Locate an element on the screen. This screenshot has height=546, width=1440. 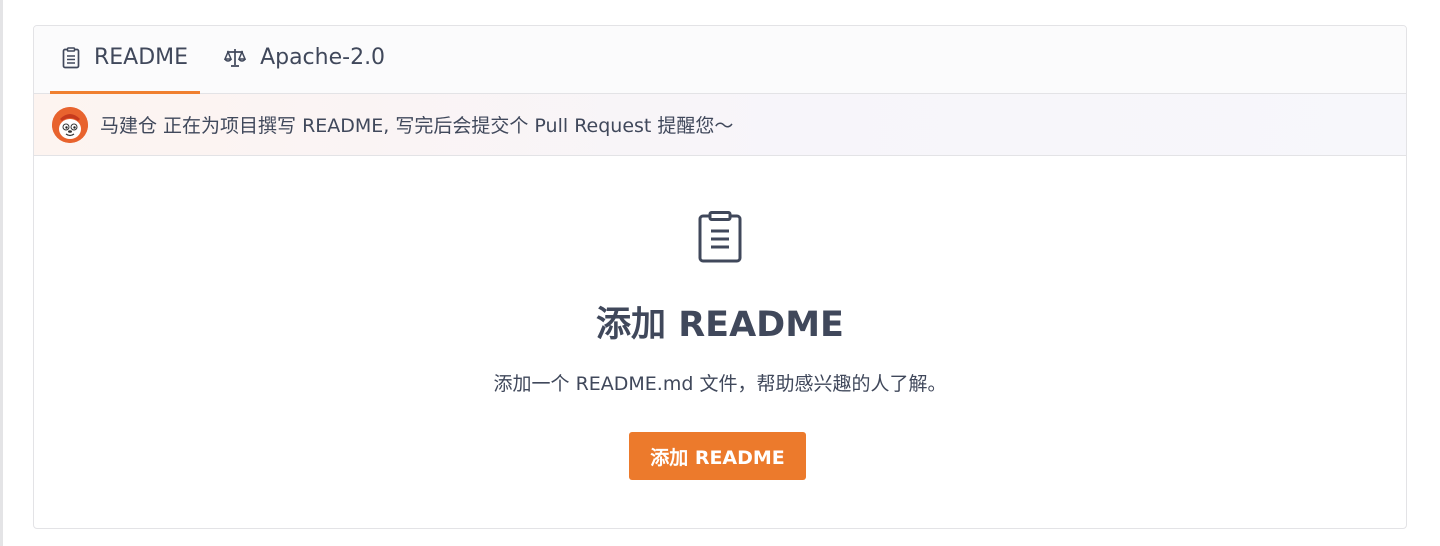
tab-readme: README is located at coordinates (125, 60).